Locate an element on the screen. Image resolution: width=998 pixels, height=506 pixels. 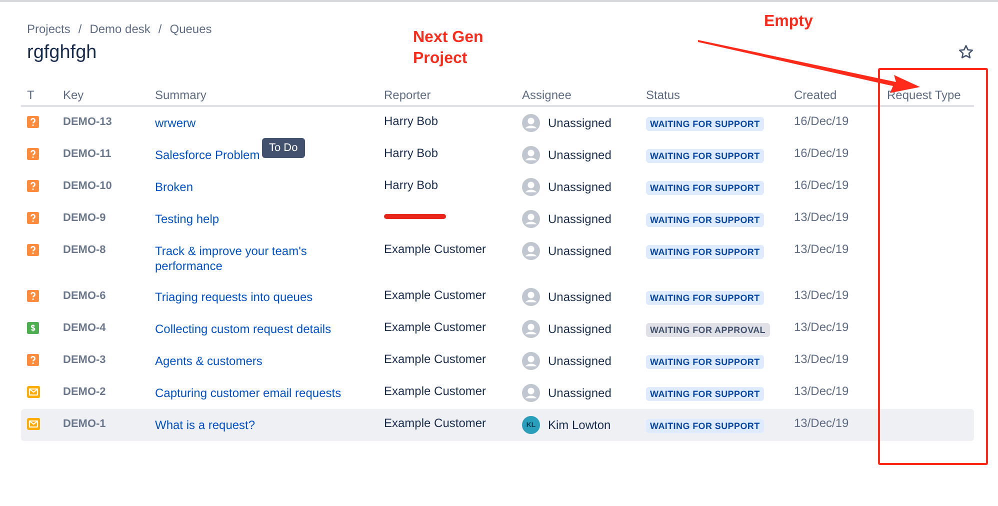
breadcrumb-link: Projects is located at coordinates (48, 29).